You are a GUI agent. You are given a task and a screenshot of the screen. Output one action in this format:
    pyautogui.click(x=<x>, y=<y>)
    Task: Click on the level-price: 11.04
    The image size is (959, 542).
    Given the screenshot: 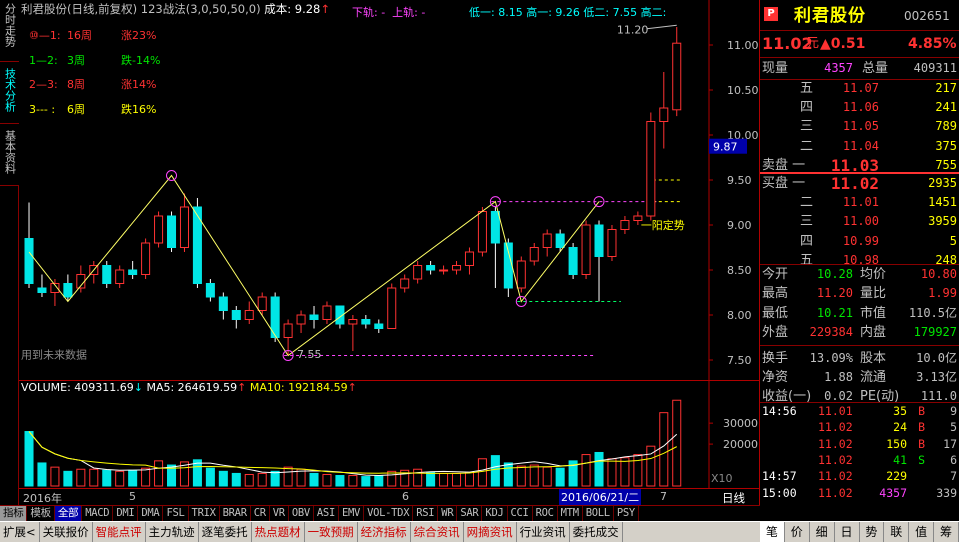 What is the action you would take?
    pyautogui.click(x=860, y=145)
    